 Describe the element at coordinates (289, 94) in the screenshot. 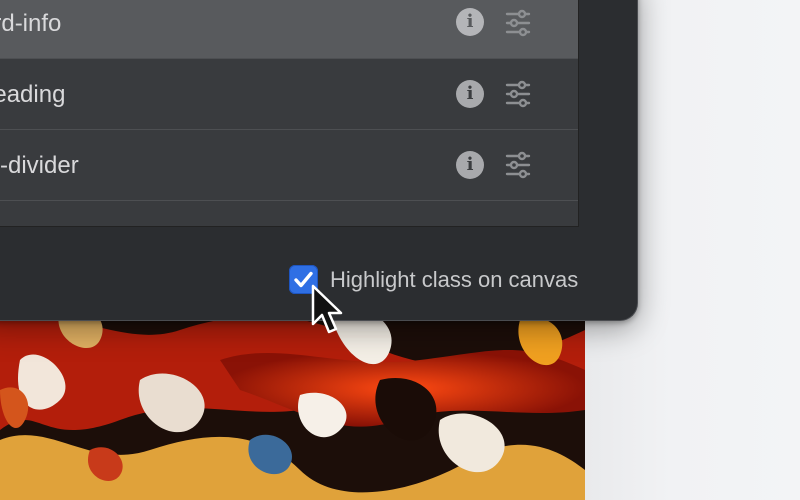

I see `class-row: heading i` at that location.